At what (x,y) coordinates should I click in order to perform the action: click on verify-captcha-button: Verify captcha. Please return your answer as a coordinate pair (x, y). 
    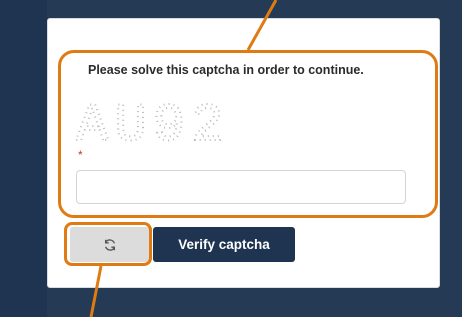
    Looking at the image, I should click on (224, 244).